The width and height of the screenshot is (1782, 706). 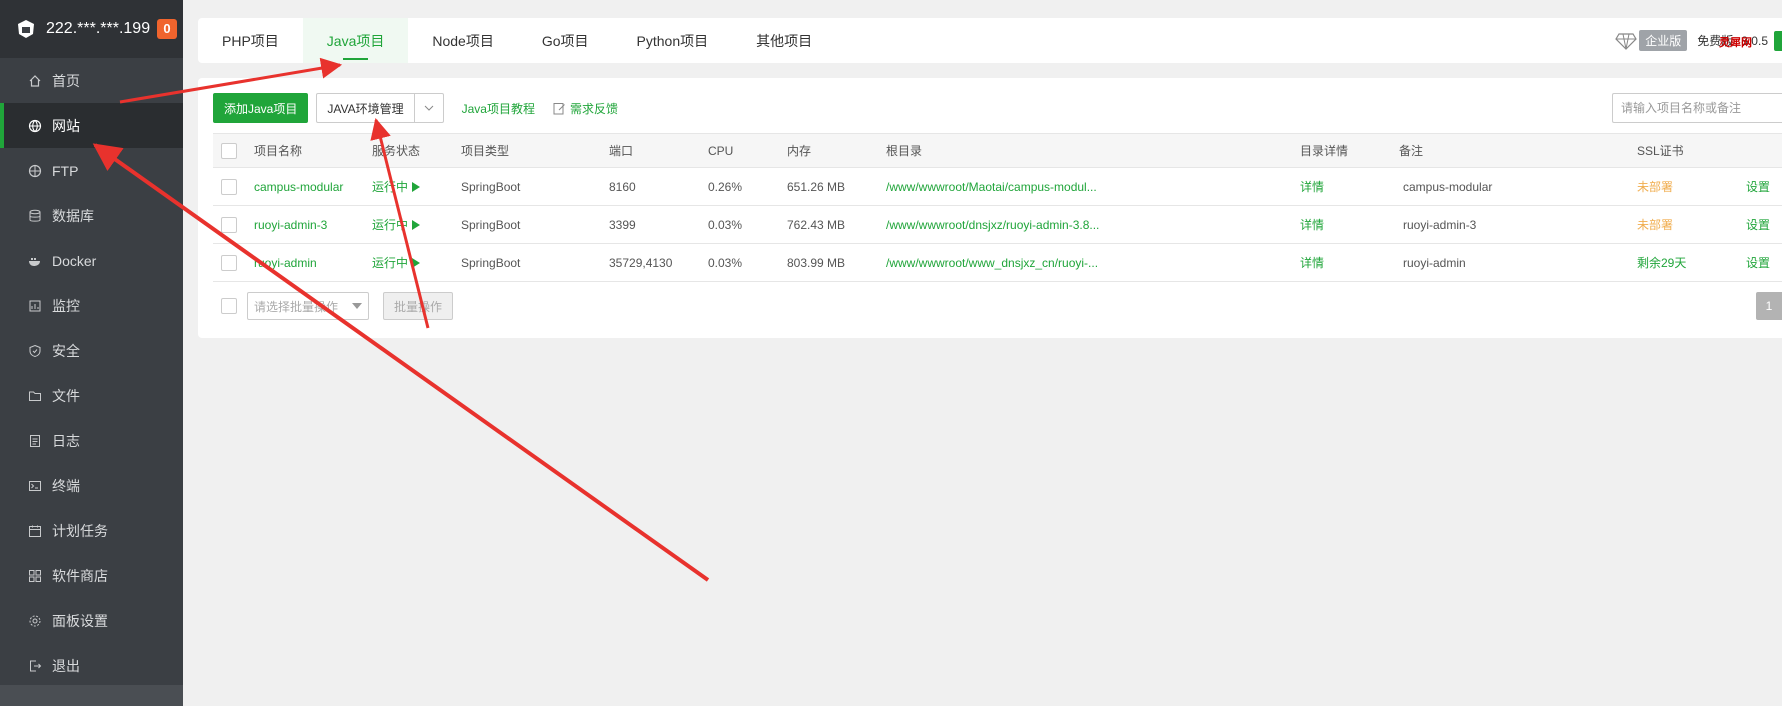 What do you see at coordinates (229, 150) in the screenshot?
I see `select-all-checkbox` at bounding box center [229, 150].